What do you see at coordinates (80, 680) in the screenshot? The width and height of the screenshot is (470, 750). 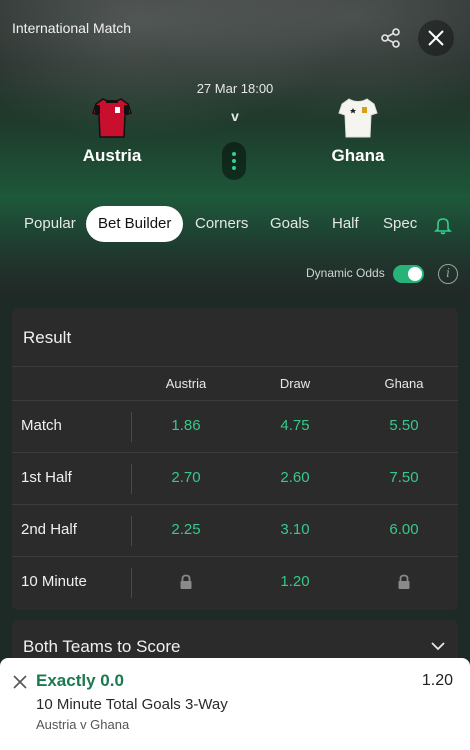 I see `bet-slip-selection: Exactly 0.0` at bounding box center [80, 680].